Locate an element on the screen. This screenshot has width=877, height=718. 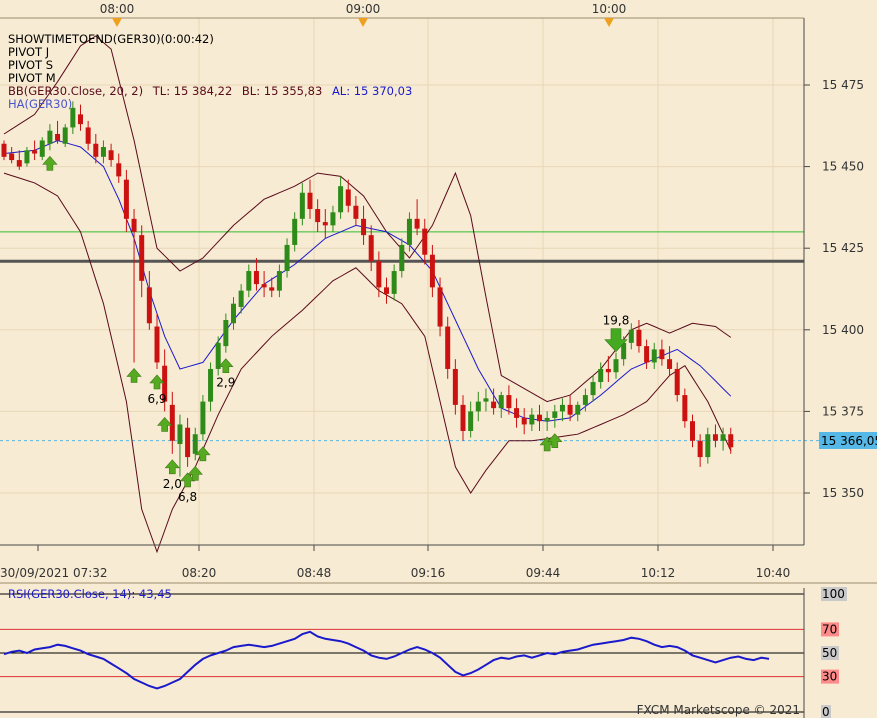
legend-line-4: PIVOT M is located at coordinates (32, 78).